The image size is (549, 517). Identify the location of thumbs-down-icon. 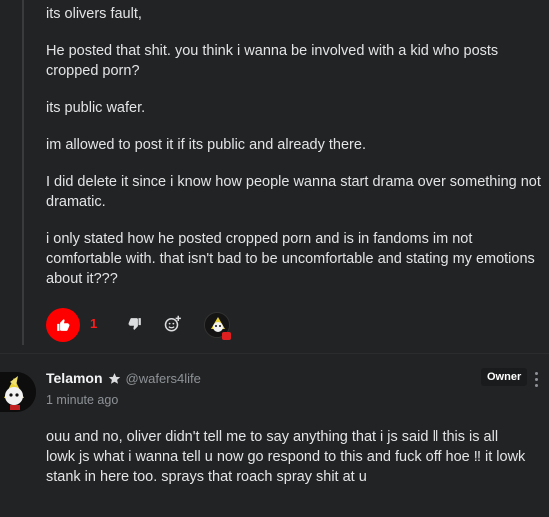
(134, 324).